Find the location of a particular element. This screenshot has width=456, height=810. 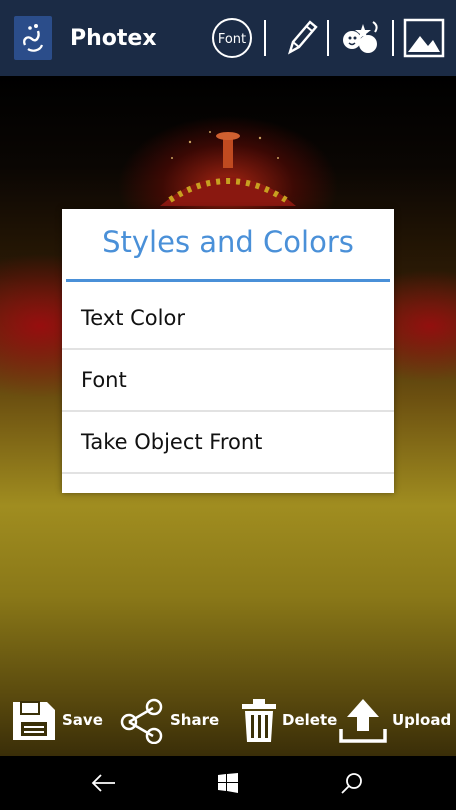

save-icon is located at coordinates (34, 720).